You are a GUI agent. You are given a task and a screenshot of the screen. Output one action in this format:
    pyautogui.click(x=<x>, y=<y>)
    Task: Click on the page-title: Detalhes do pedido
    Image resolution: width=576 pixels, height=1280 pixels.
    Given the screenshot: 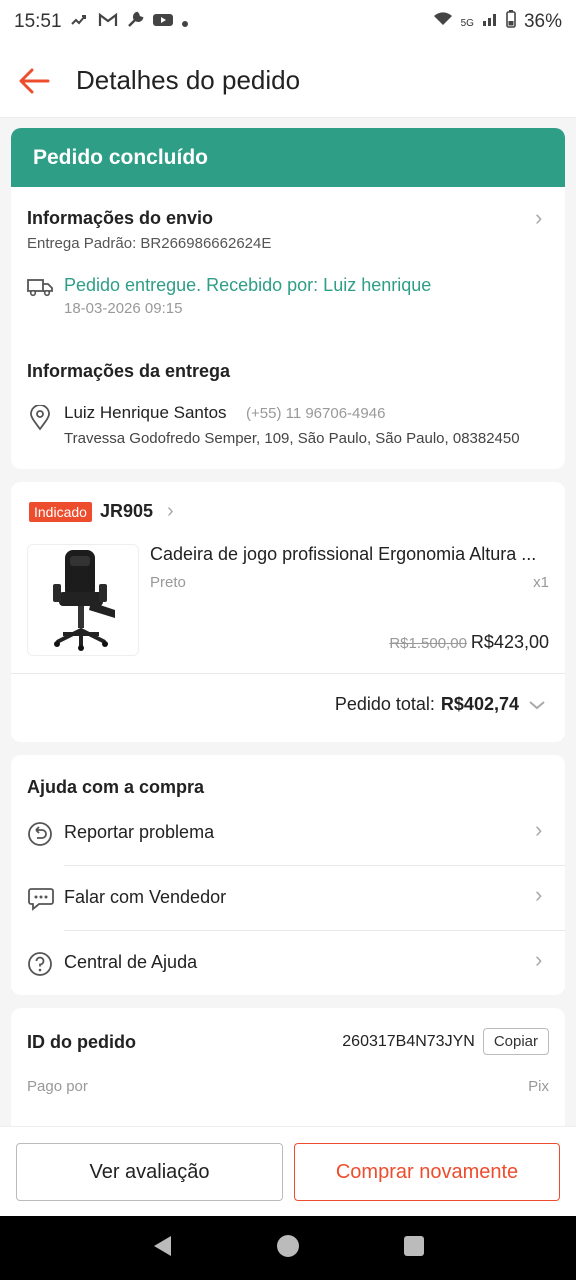 What is the action you would take?
    pyautogui.click(x=188, y=80)
    